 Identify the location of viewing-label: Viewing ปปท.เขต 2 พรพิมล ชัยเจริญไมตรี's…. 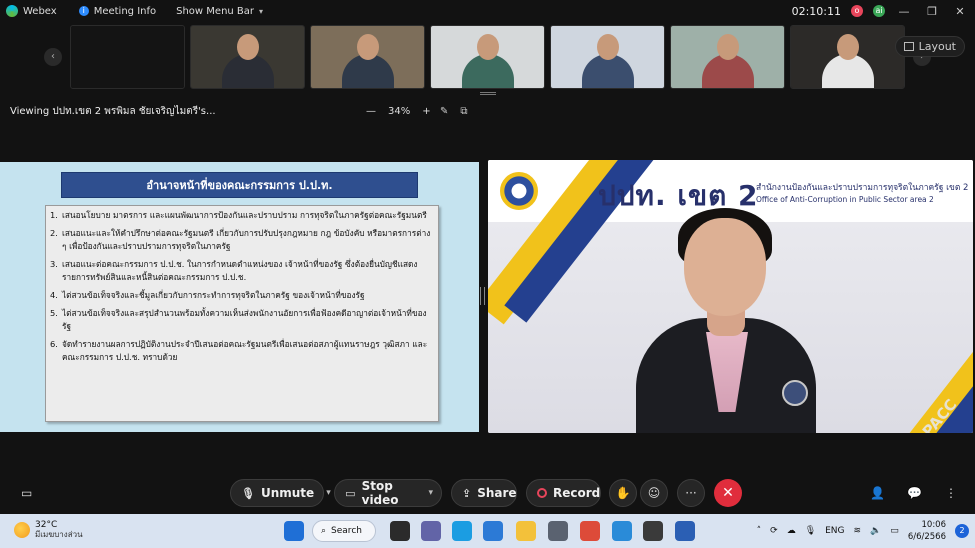
(113, 111).